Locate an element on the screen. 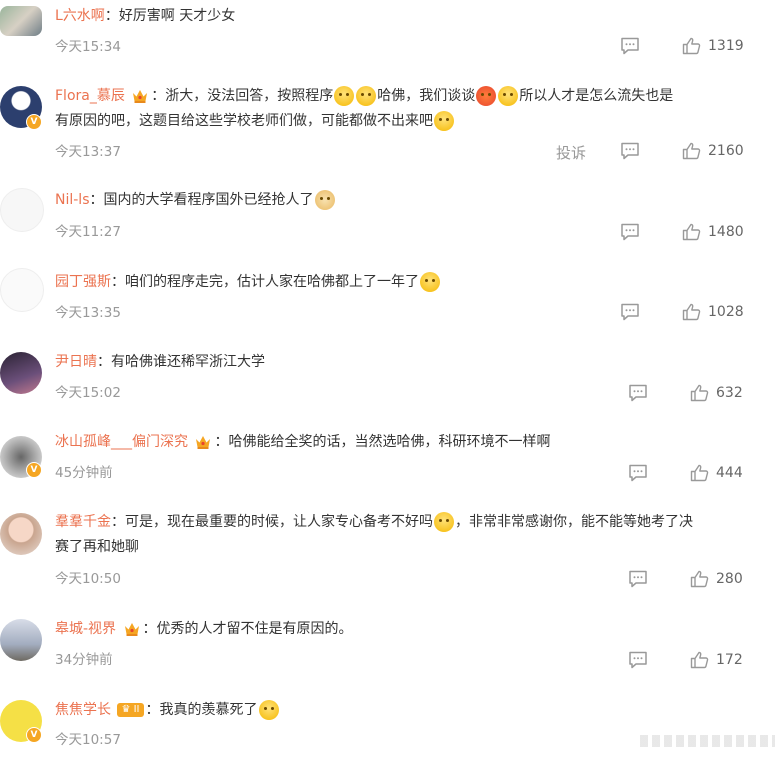  like-button: 1480 is located at coordinates (713, 232).